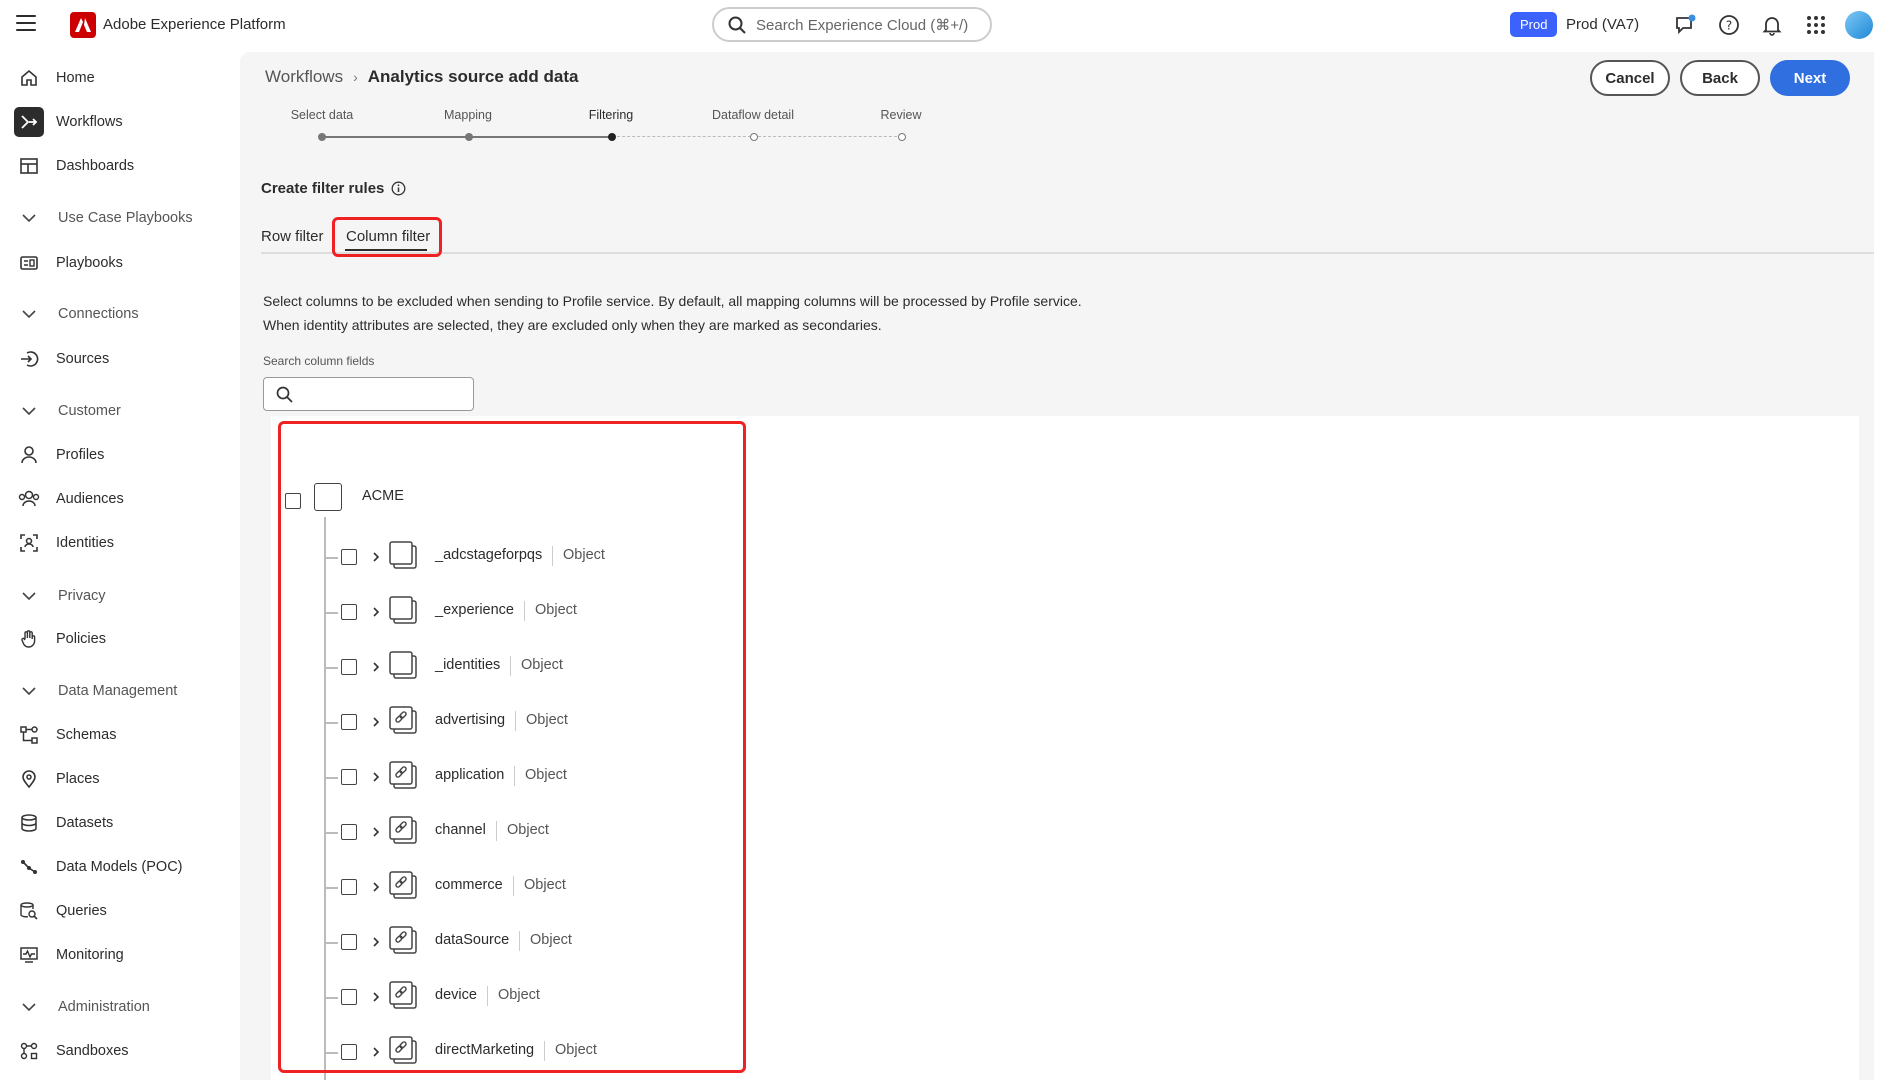 The height and width of the screenshot is (1080, 1885). I want to click on sidebar-item-schemas: Schemas, so click(120, 735).